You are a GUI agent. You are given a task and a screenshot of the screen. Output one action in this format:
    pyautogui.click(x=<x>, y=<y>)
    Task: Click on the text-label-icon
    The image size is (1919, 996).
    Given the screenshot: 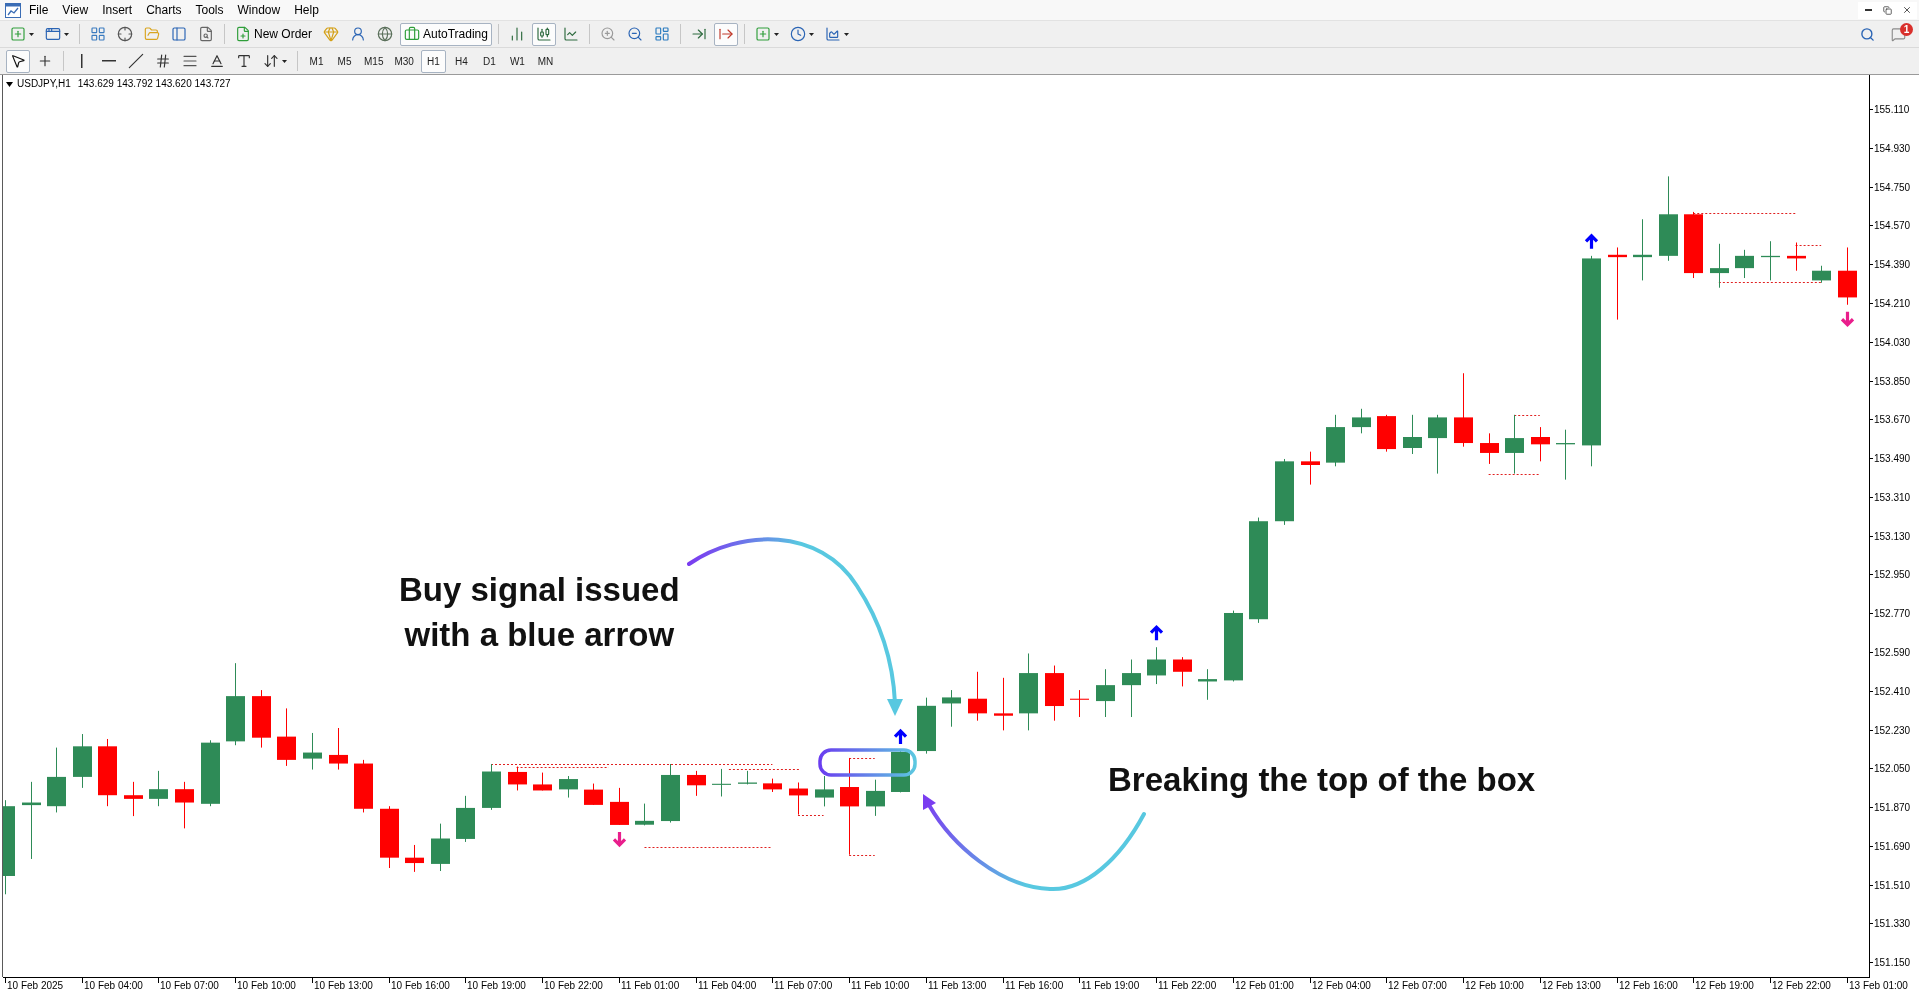 What is the action you would take?
    pyautogui.click(x=244, y=61)
    